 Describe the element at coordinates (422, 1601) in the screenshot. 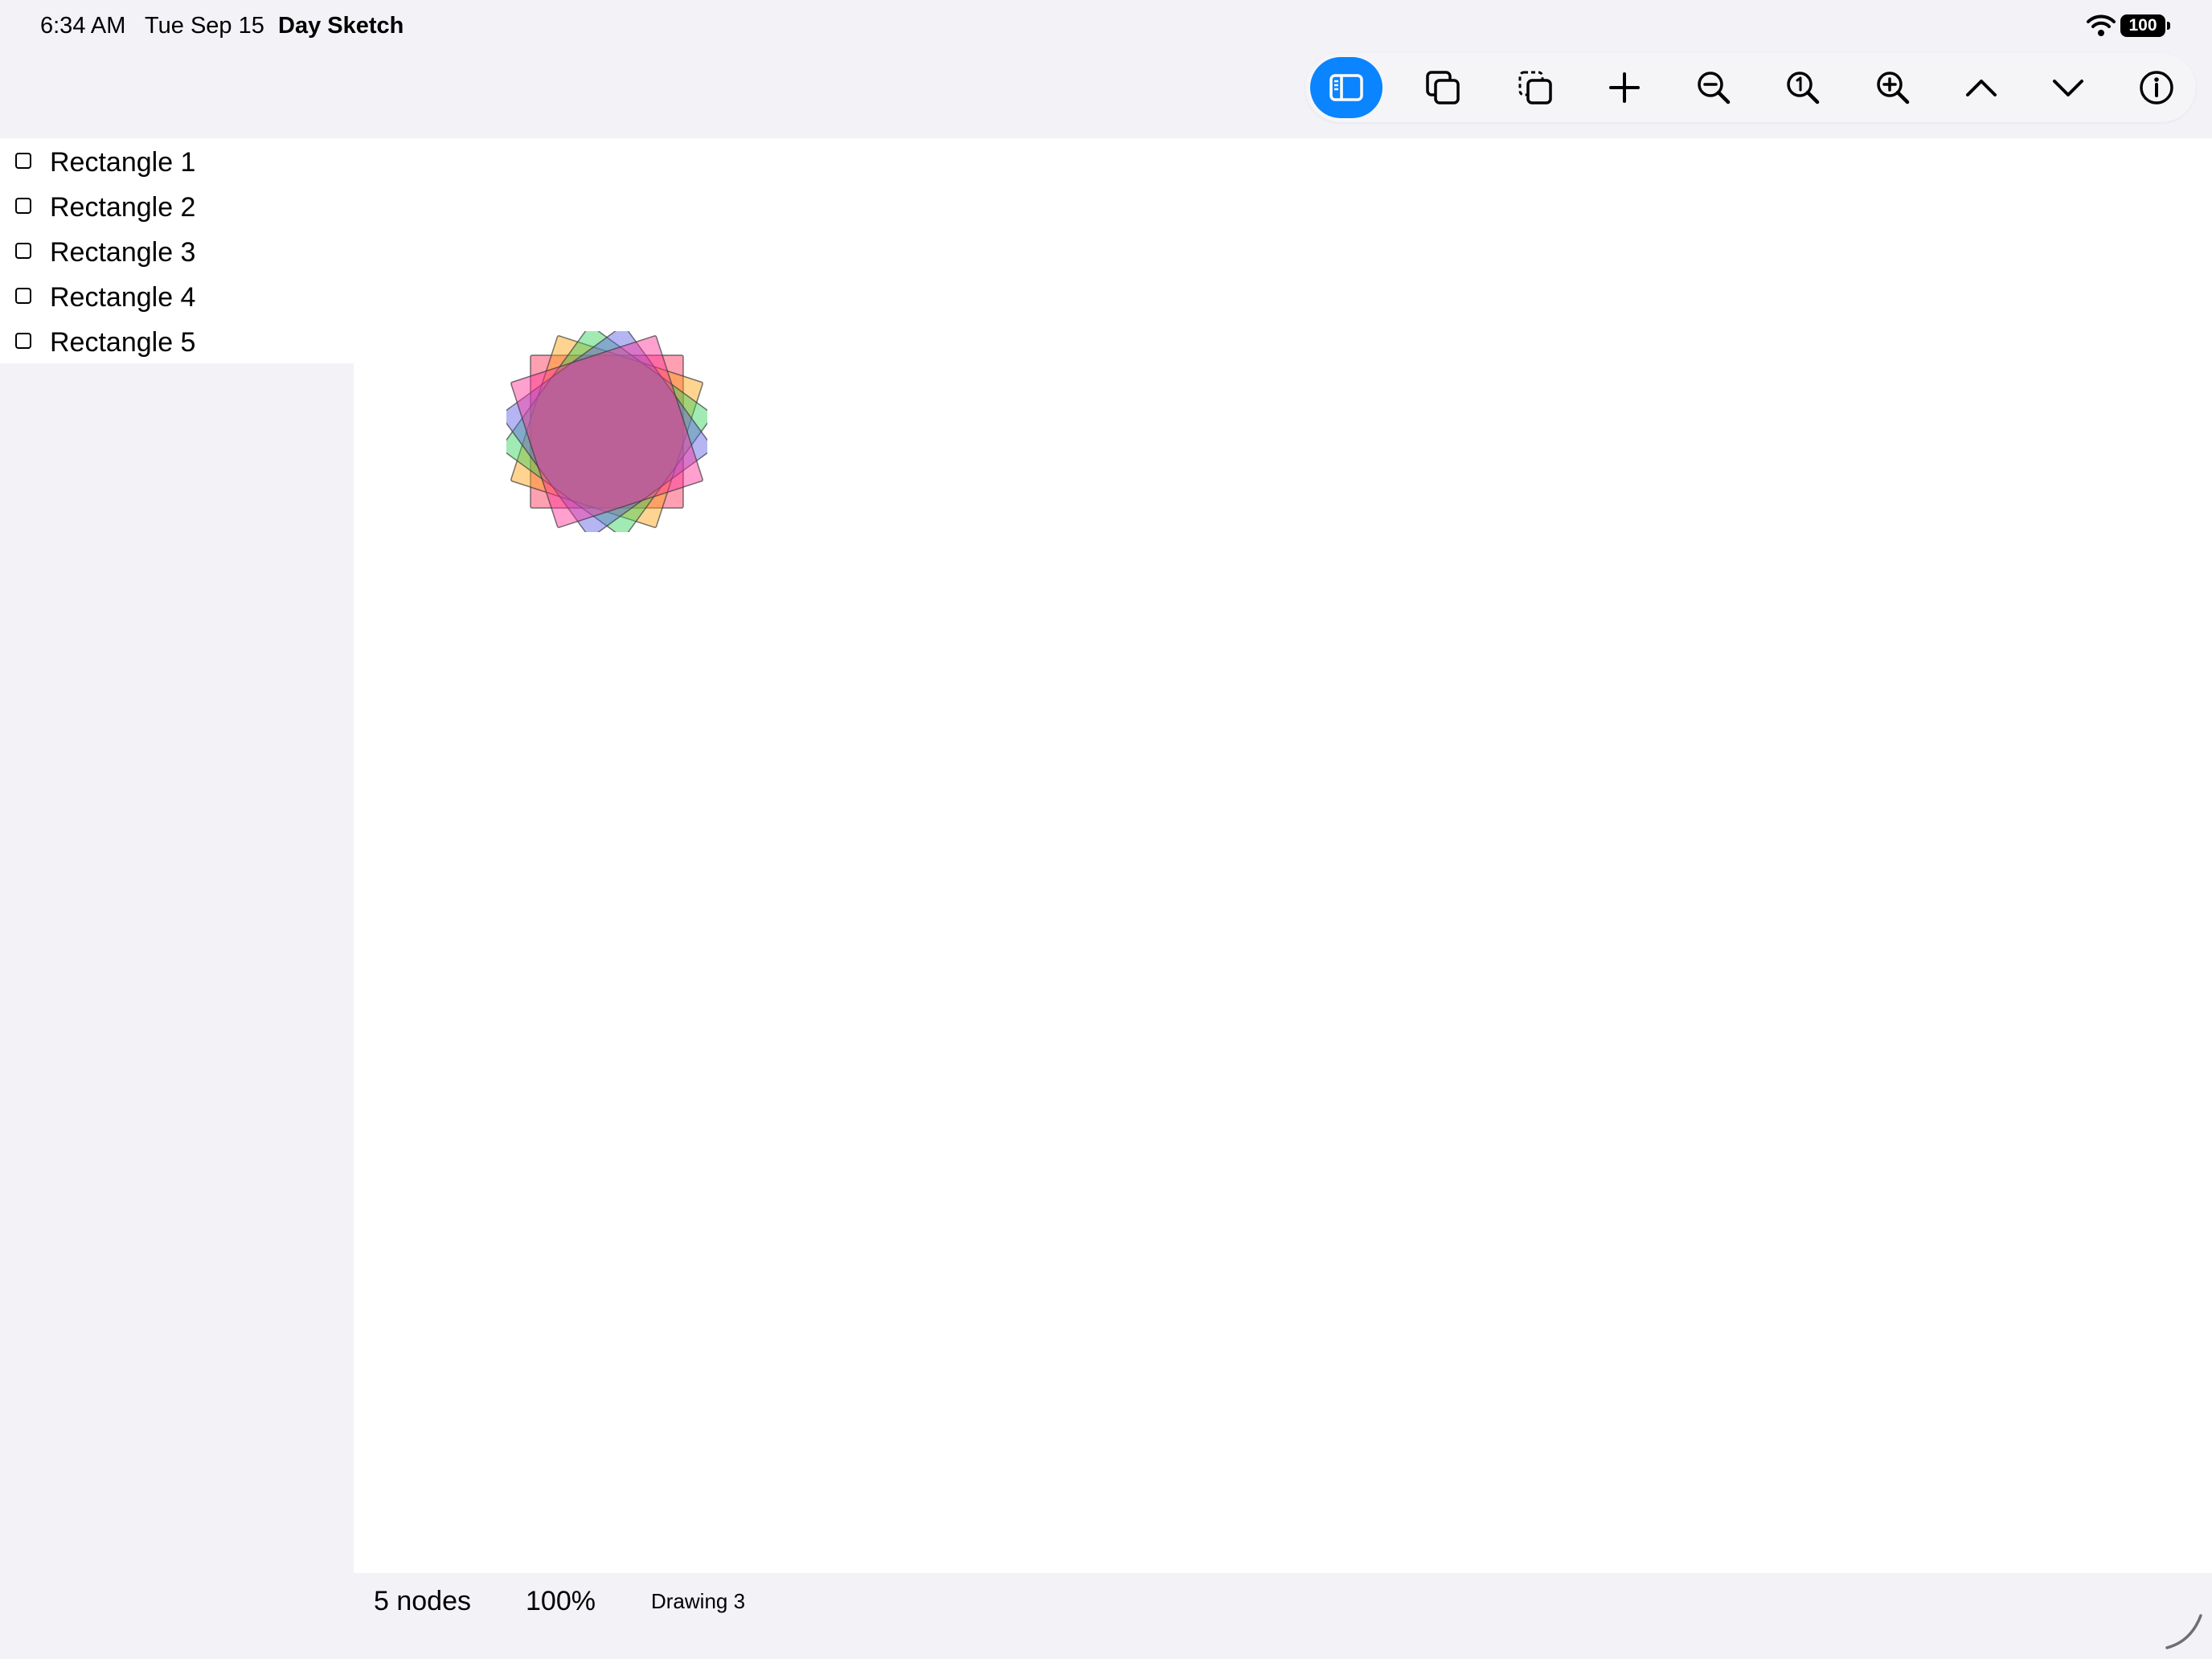

I see `node-count: 5 nodes` at that location.